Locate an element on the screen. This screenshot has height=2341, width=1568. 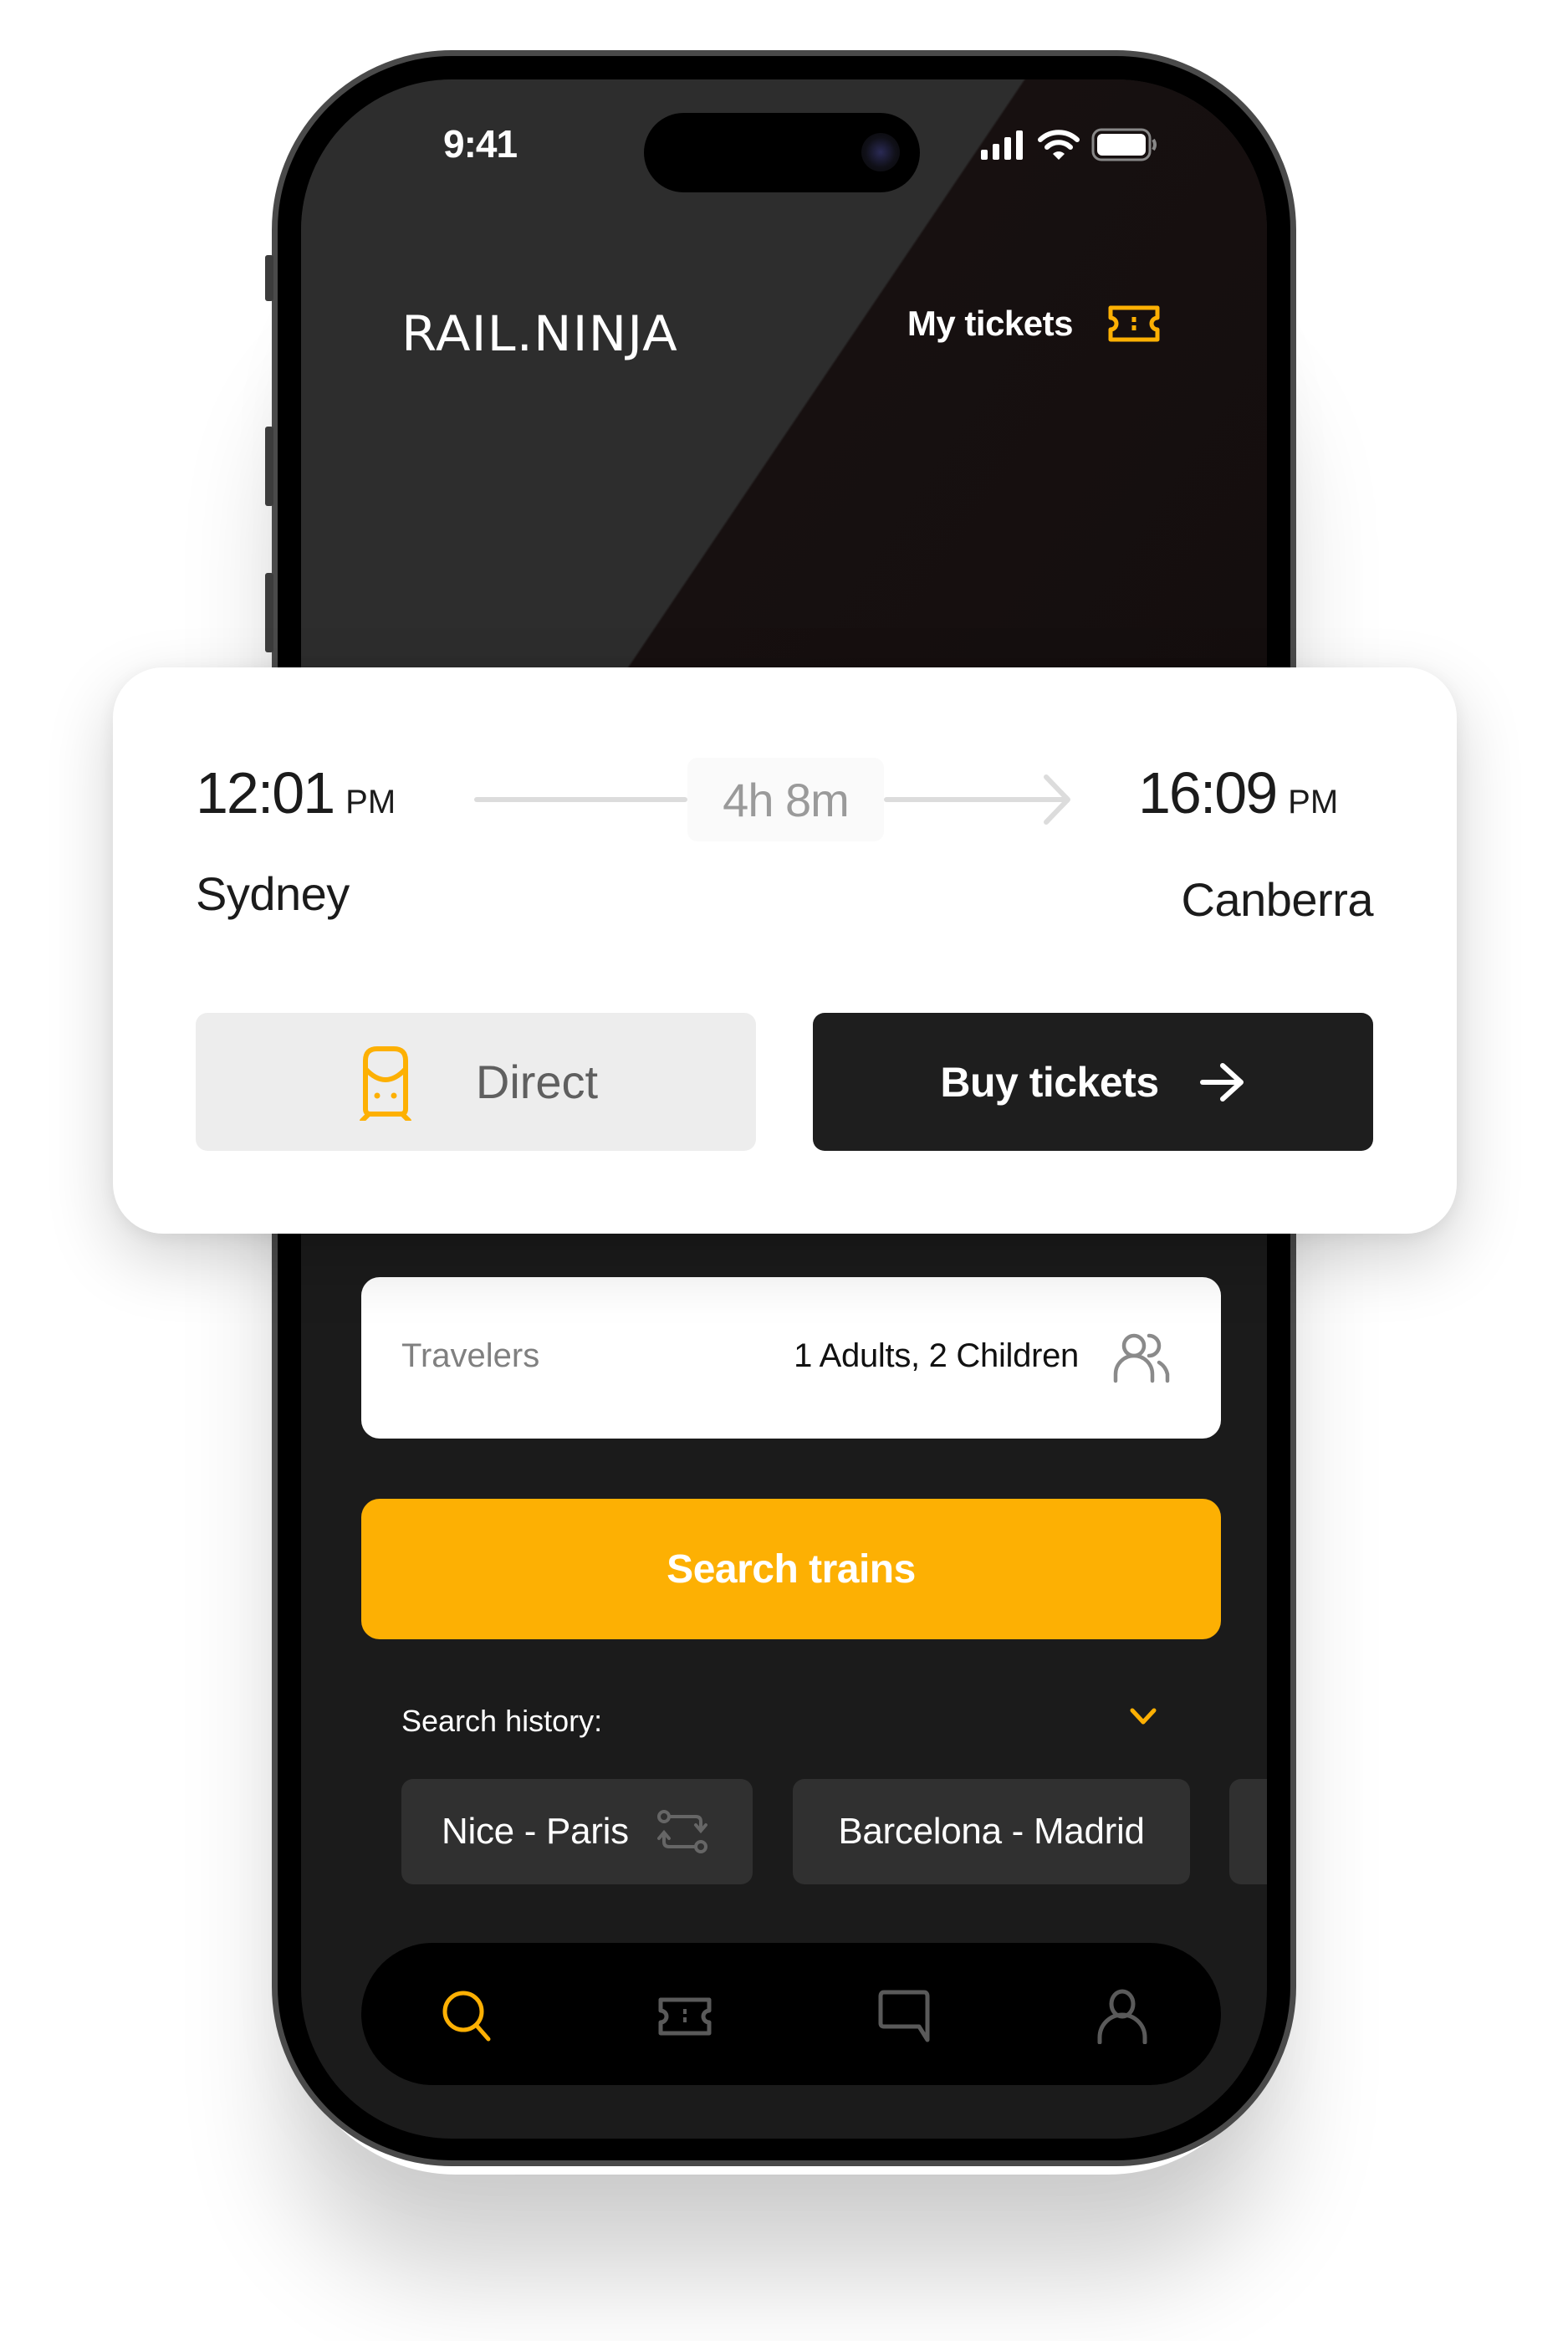
chevron-down-icon is located at coordinates (1143, 1716).